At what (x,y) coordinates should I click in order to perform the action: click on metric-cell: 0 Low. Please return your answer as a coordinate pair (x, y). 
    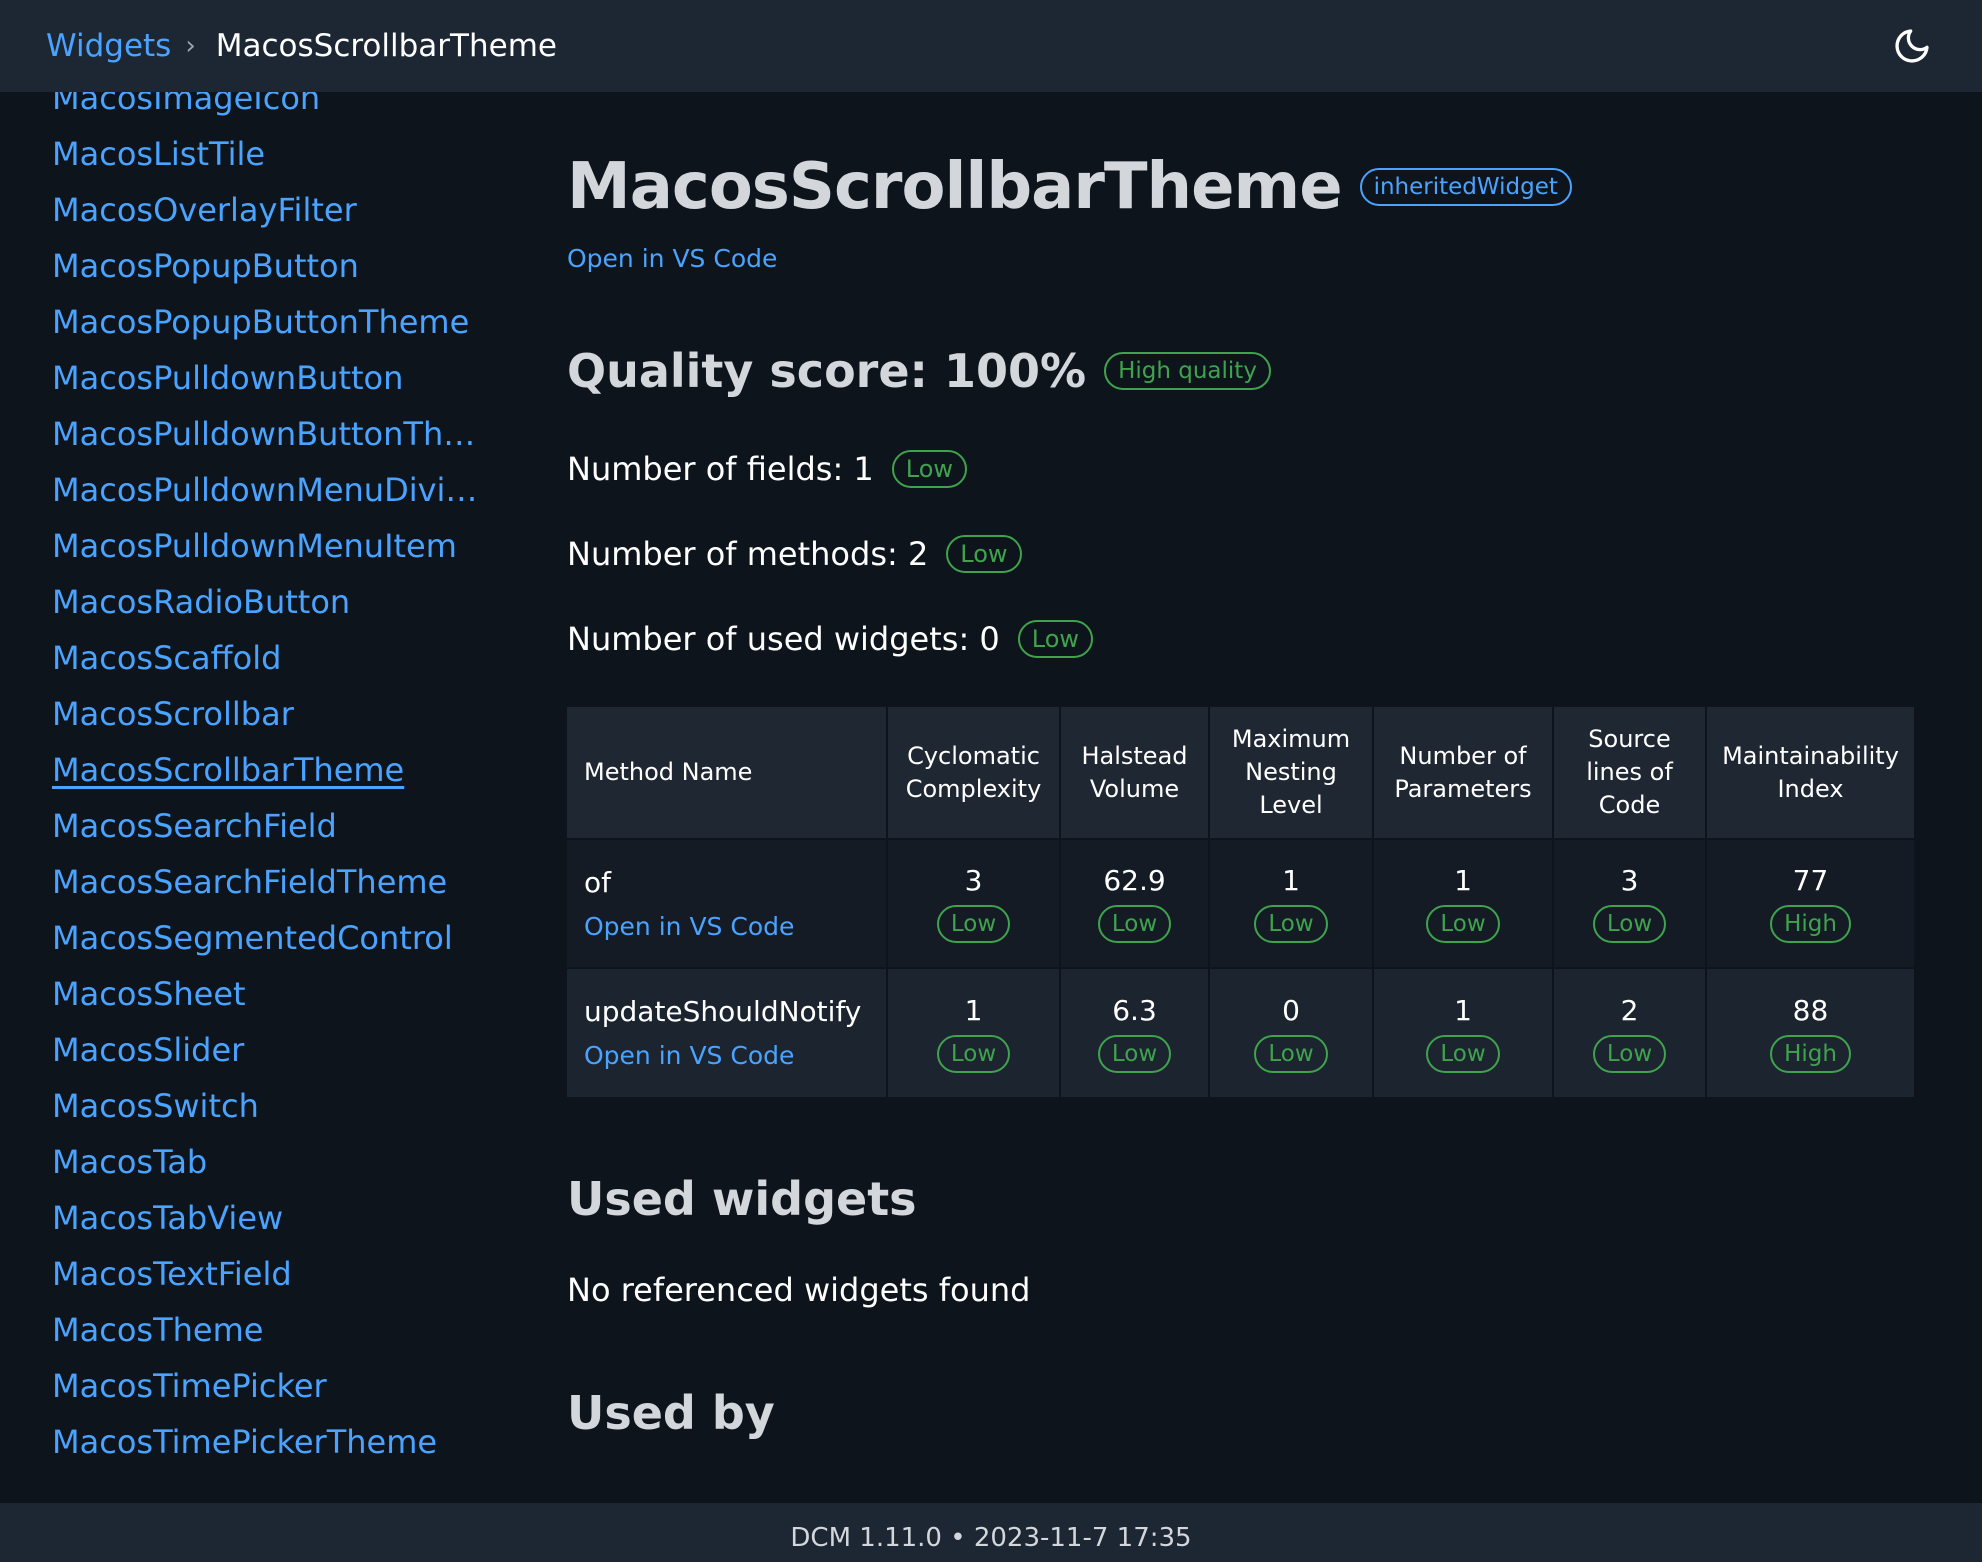
    Looking at the image, I should click on (1291, 1032).